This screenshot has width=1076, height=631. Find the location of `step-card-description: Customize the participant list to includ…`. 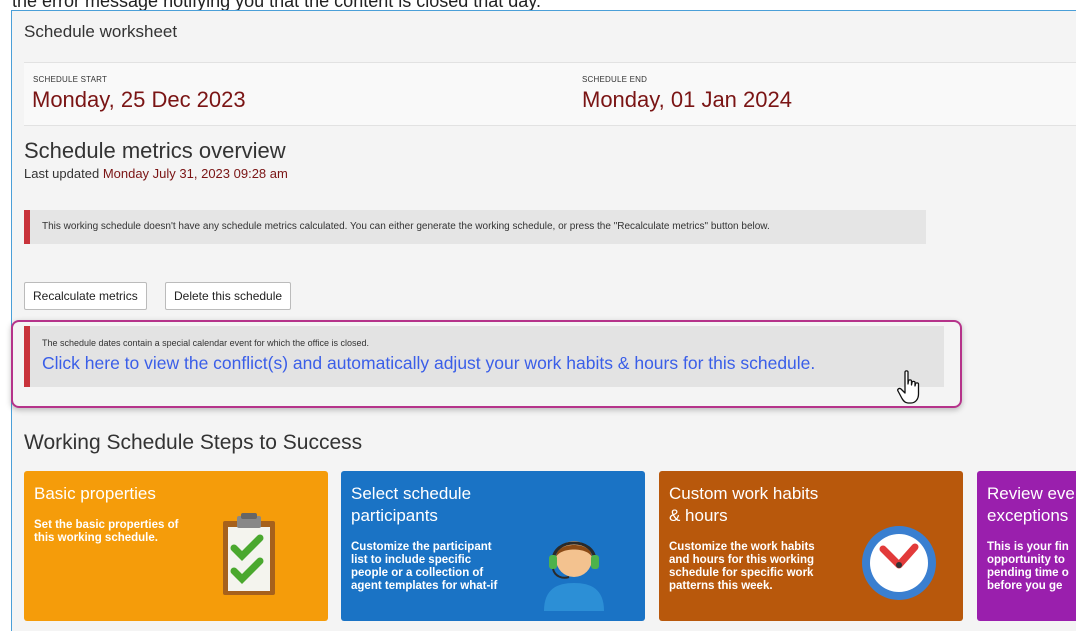

step-card-description: Customize the participant list to includ… is located at coordinates (424, 566).